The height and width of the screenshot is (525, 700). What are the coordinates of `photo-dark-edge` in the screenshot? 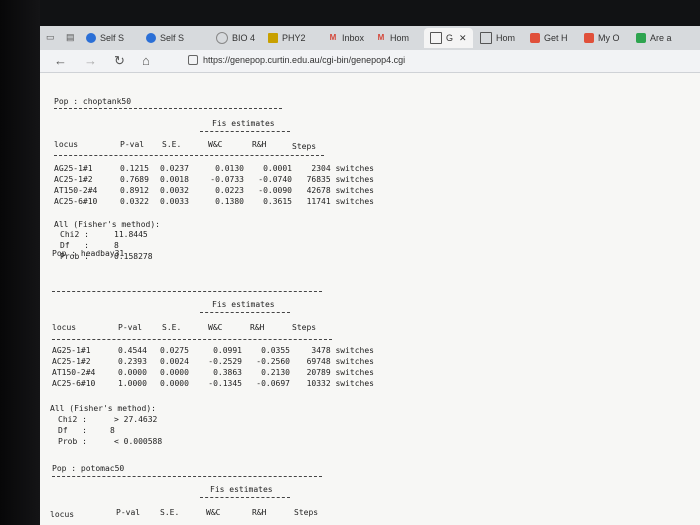 It's located at (350, 14).